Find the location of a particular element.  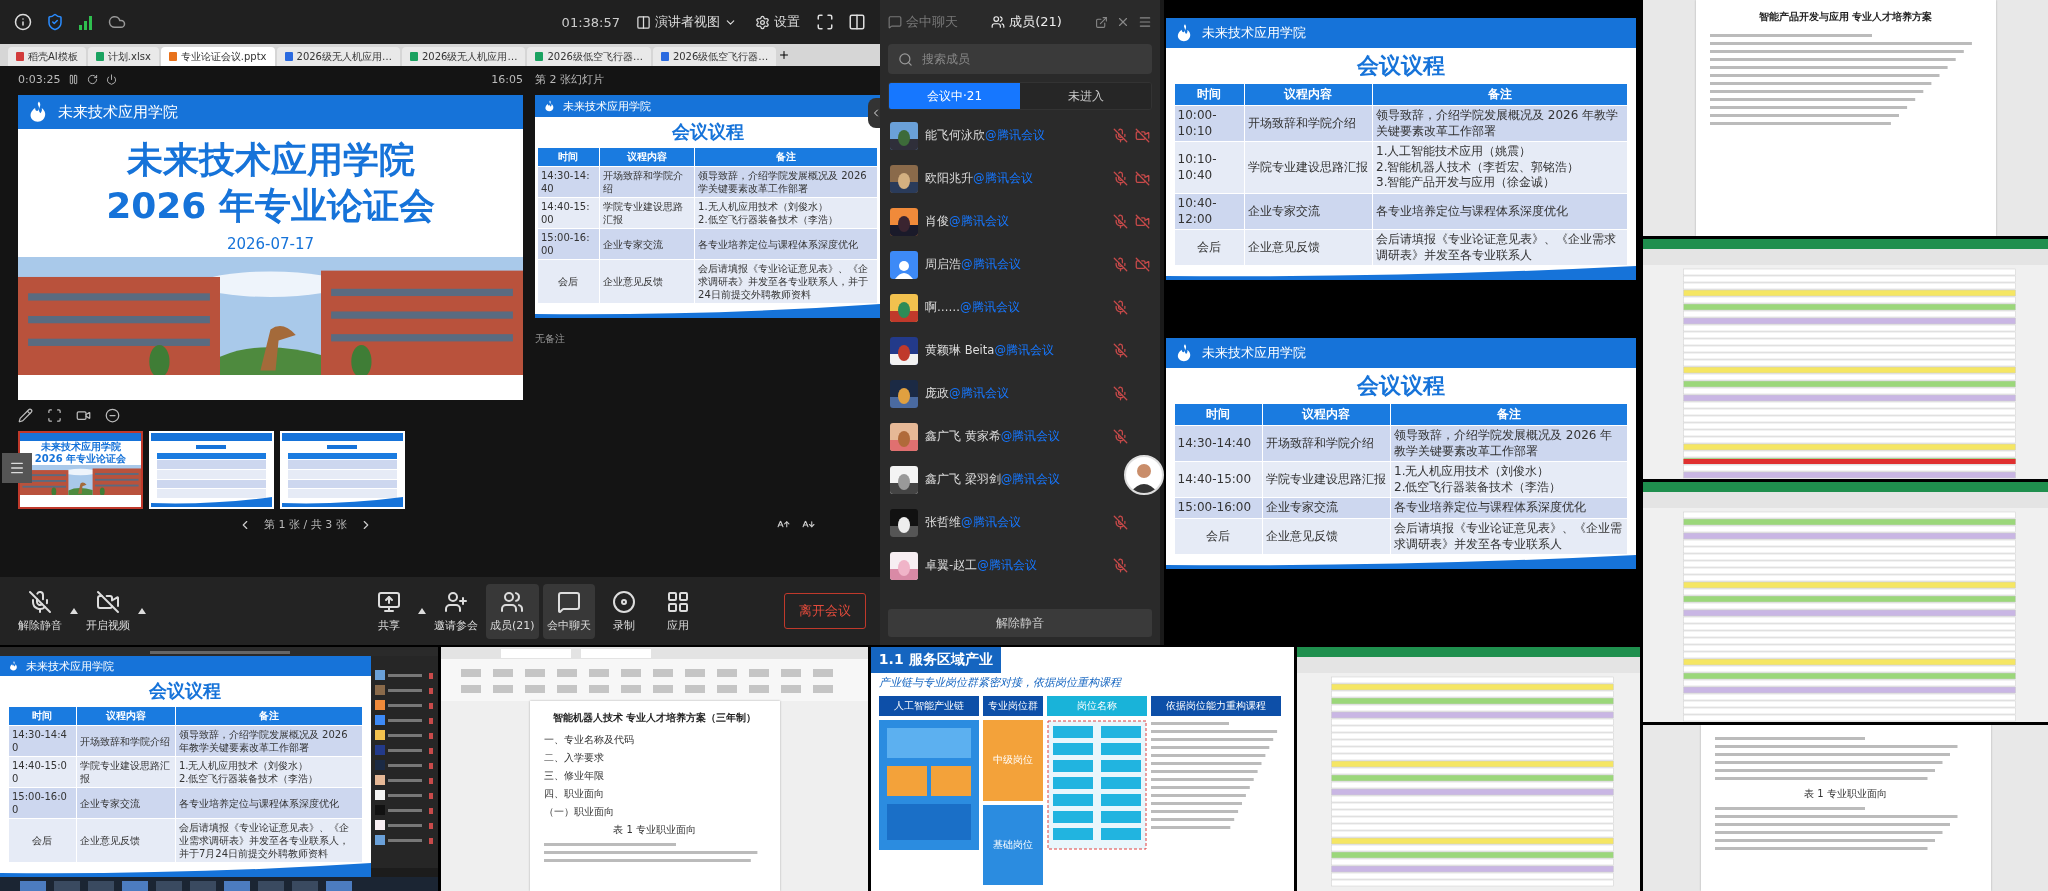

unmute-all-button: 解除静音 is located at coordinates (1020, 623).